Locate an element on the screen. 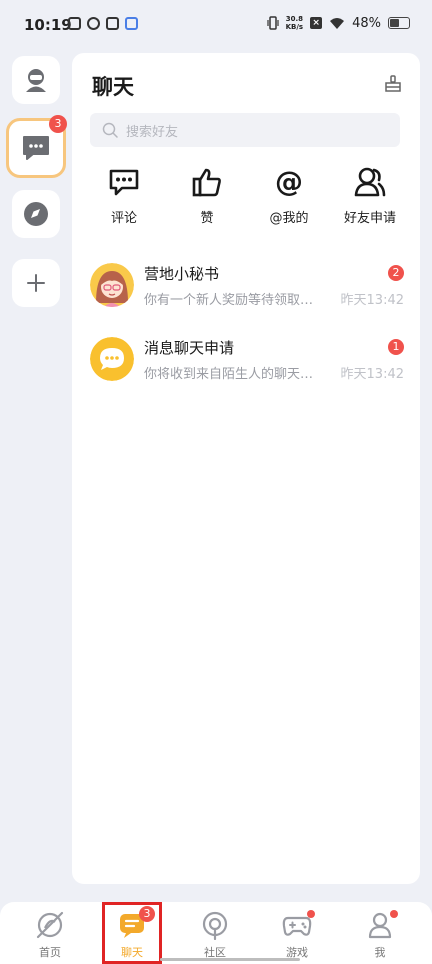  network-speed: 30.8 KB/s is located at coordinates (294, 23).